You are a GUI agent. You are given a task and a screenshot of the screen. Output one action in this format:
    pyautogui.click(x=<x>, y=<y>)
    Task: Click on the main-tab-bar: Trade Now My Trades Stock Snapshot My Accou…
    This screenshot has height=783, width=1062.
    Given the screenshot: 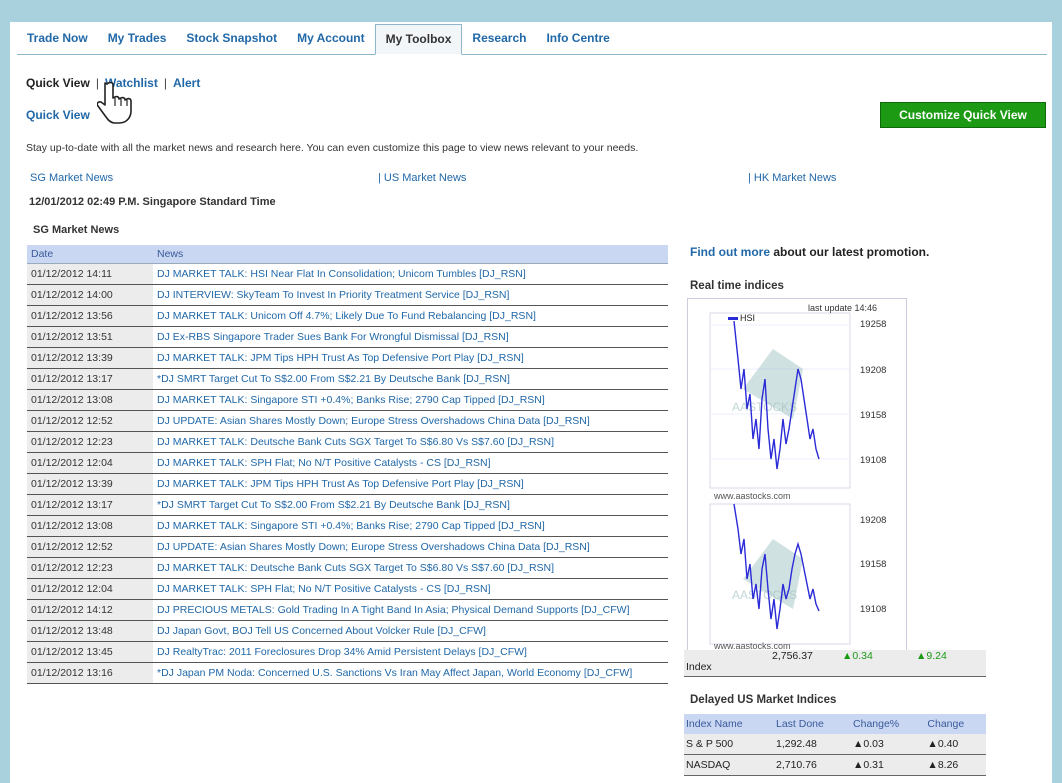 What is the action you would take?
    pyautogui.click(x=532, y=39)
    